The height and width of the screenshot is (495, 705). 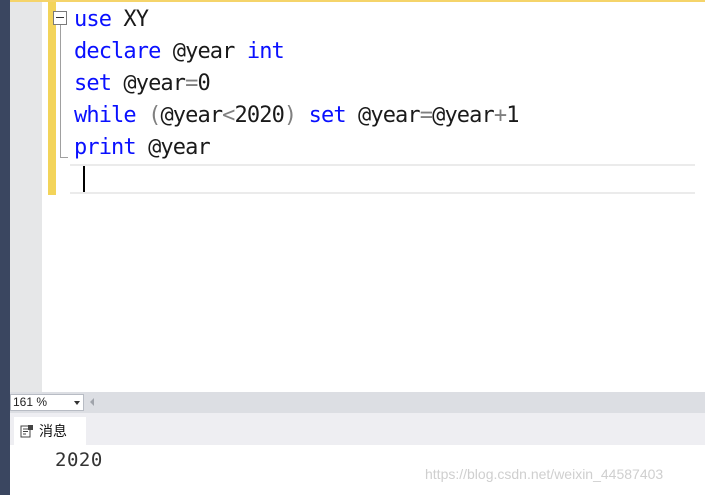 I want to click on code-token: 0, so click(x=203, y=83).